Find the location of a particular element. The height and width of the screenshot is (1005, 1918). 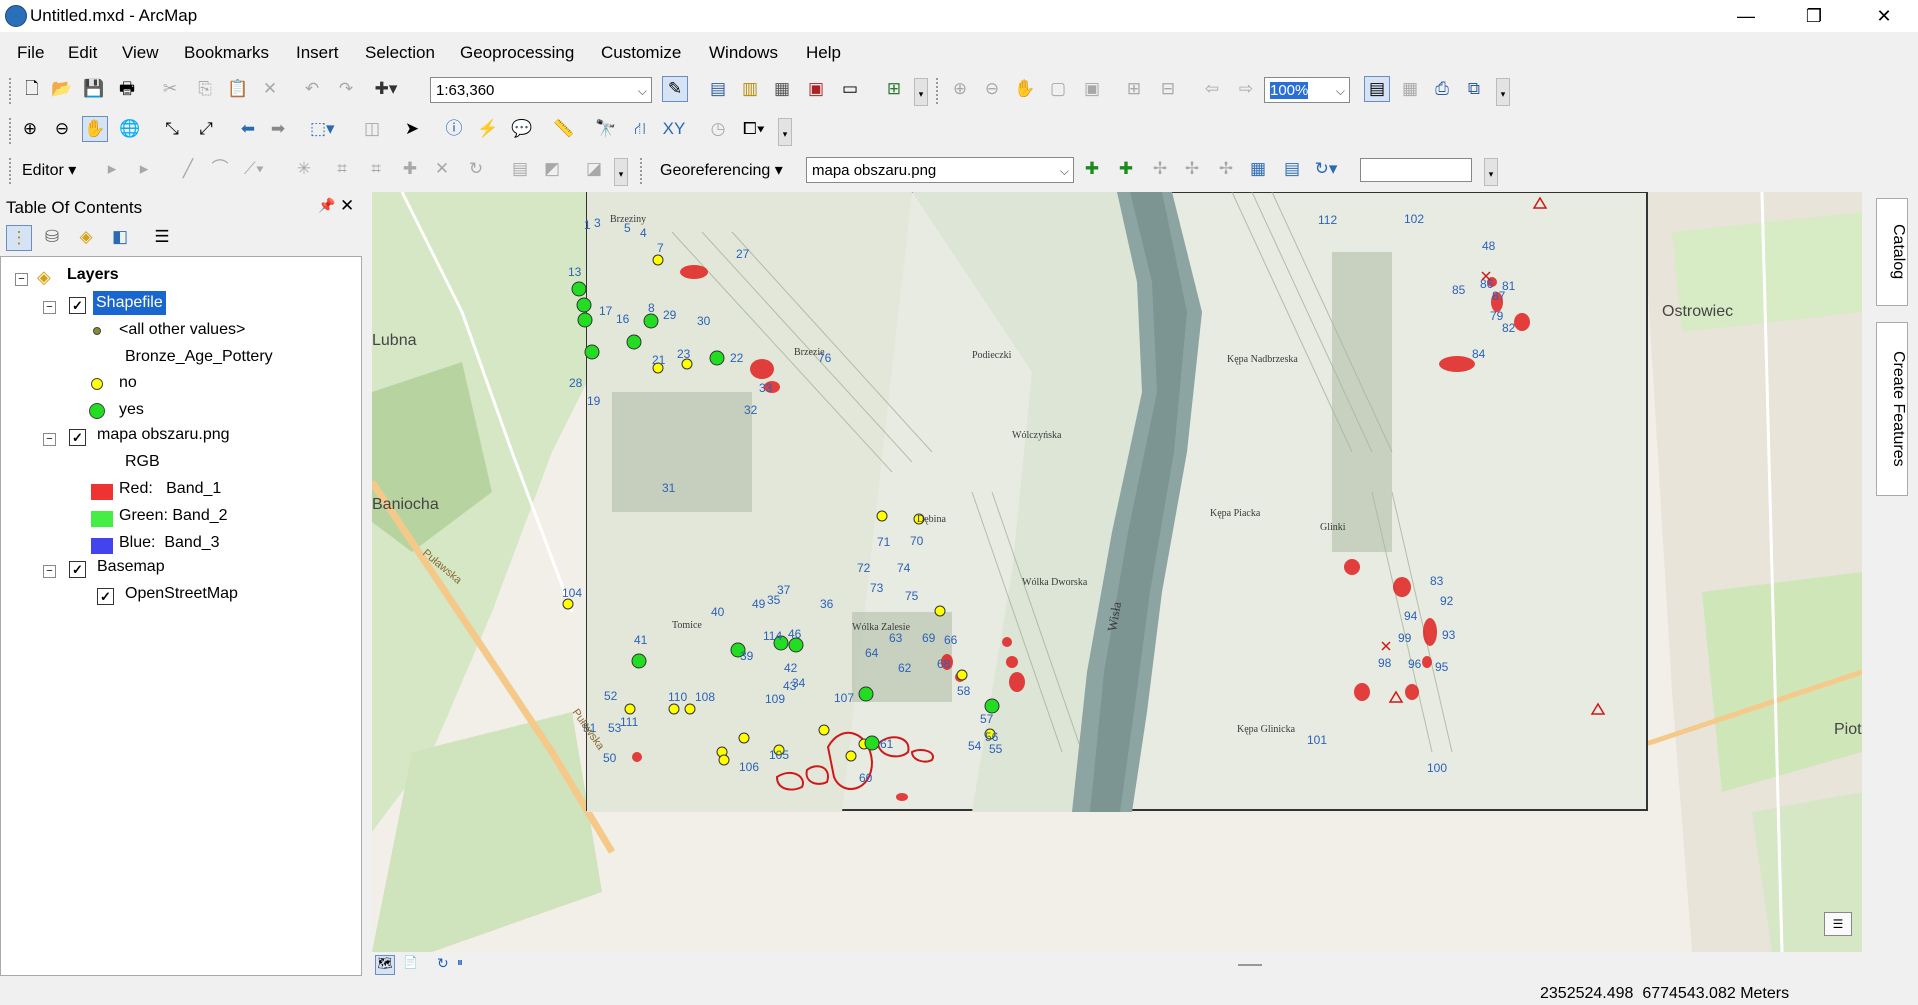

open-folder-icon: 📂 is located at coordinates (62, 89).